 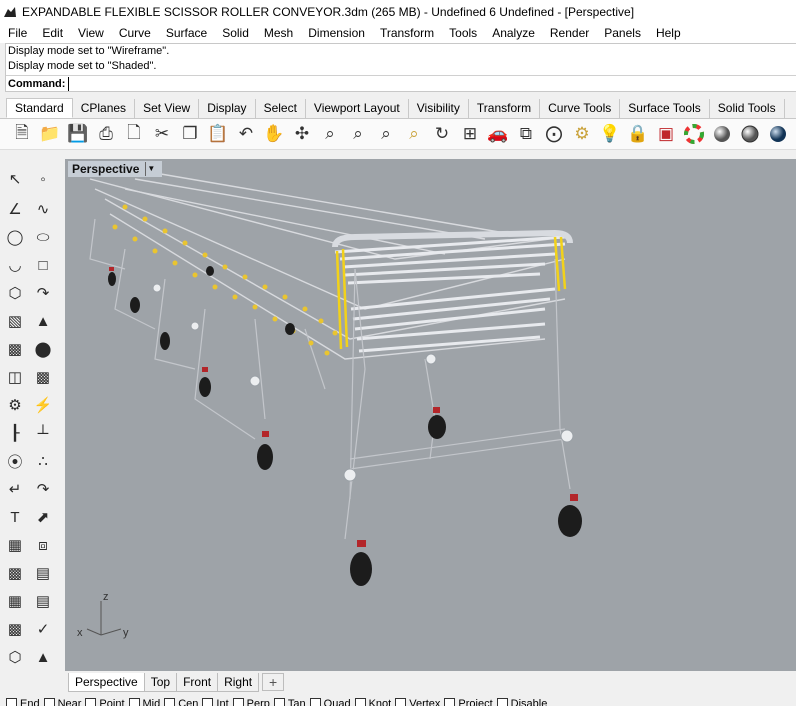 What do you see at coordinates (43, 489) in the screenshot?
I see `offset-curve-icon: ↷` at bounding box center [43, 489].